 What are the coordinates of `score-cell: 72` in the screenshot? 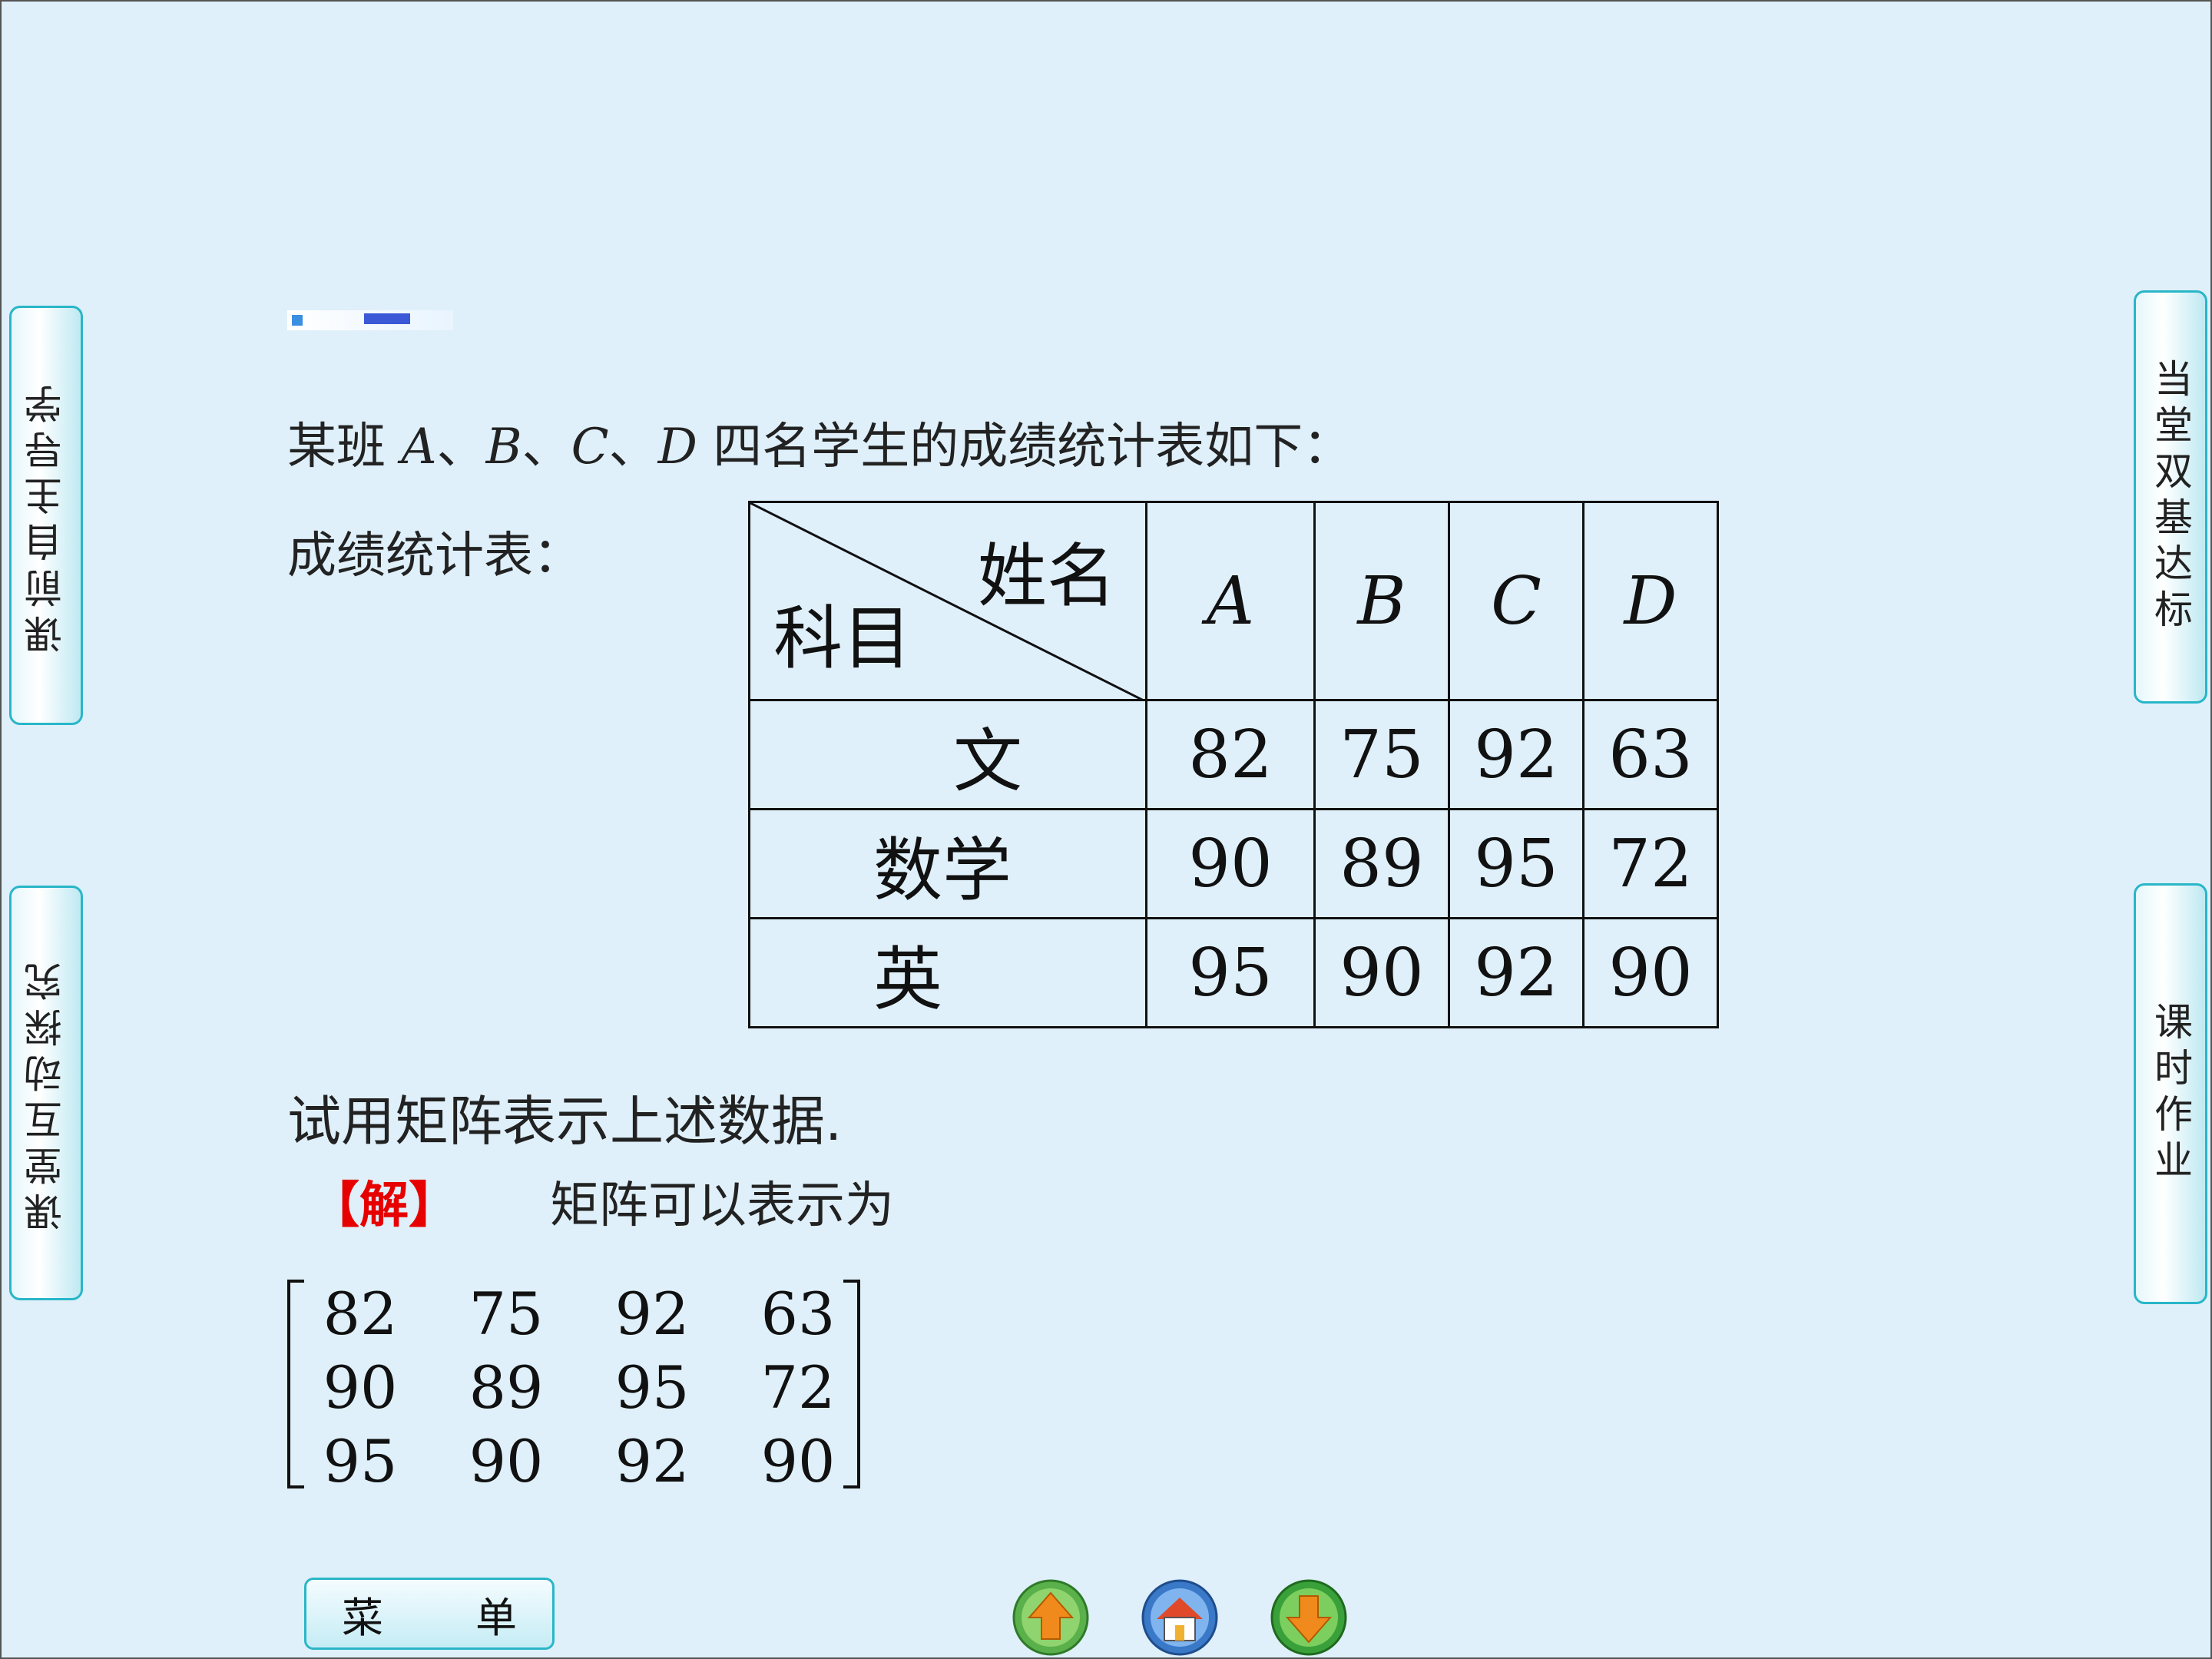 It's located at (1651, 863).